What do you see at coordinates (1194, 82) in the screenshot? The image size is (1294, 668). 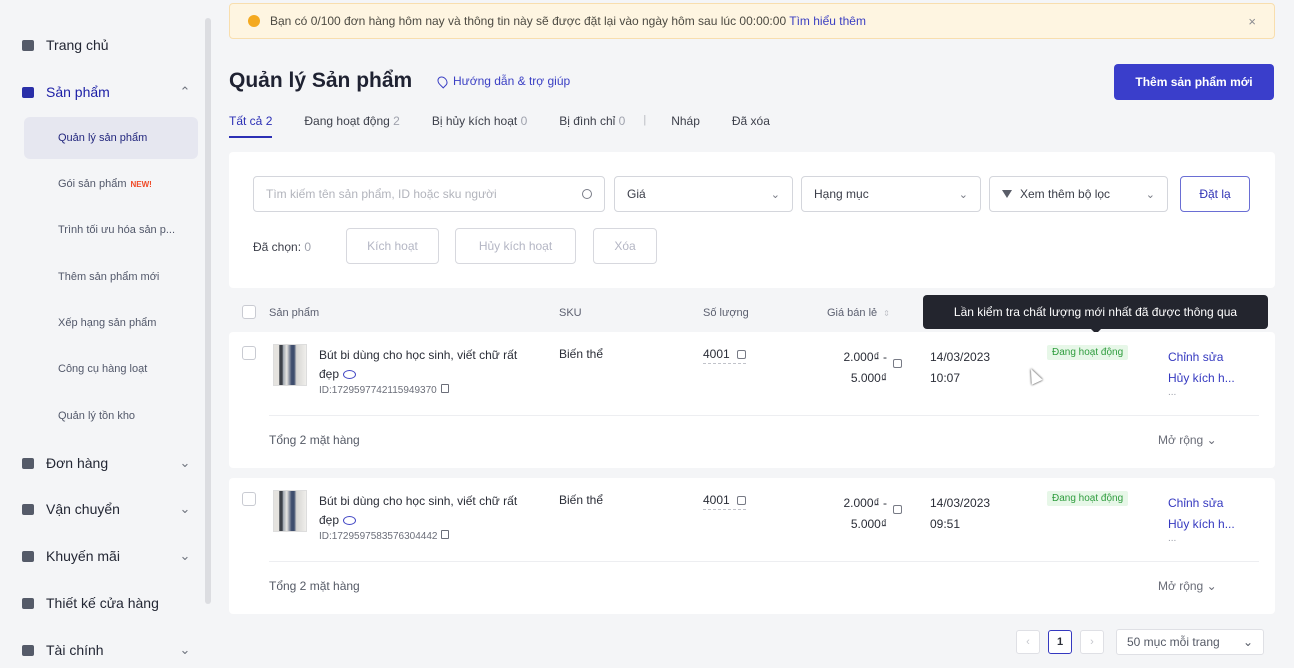 I see `add-product-button: Thêm sản phẩm mới` at bounding box center [1194, 82].